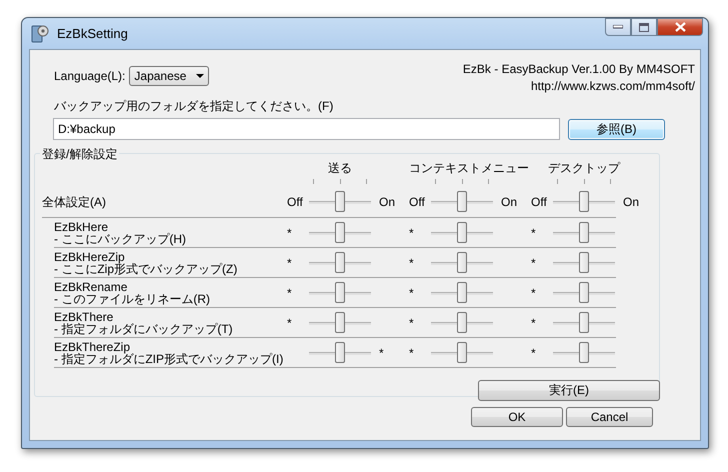 The width and height of the screenshot is (728, 472). I want to click on folder-label: バックアップ用のフォルダを指定してください。(F), so click(194, 106).